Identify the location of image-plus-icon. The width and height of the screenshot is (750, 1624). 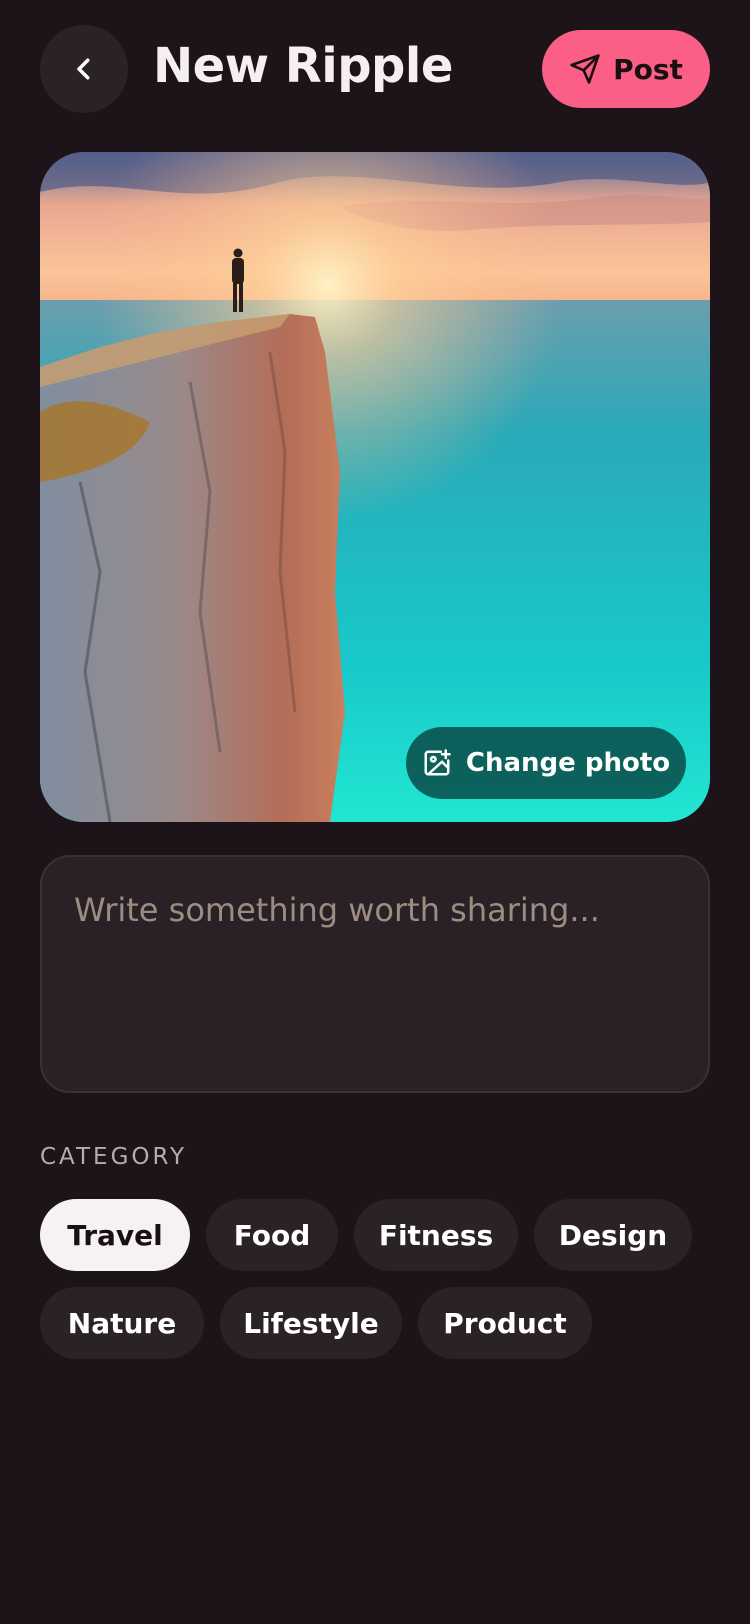
(437, 762).